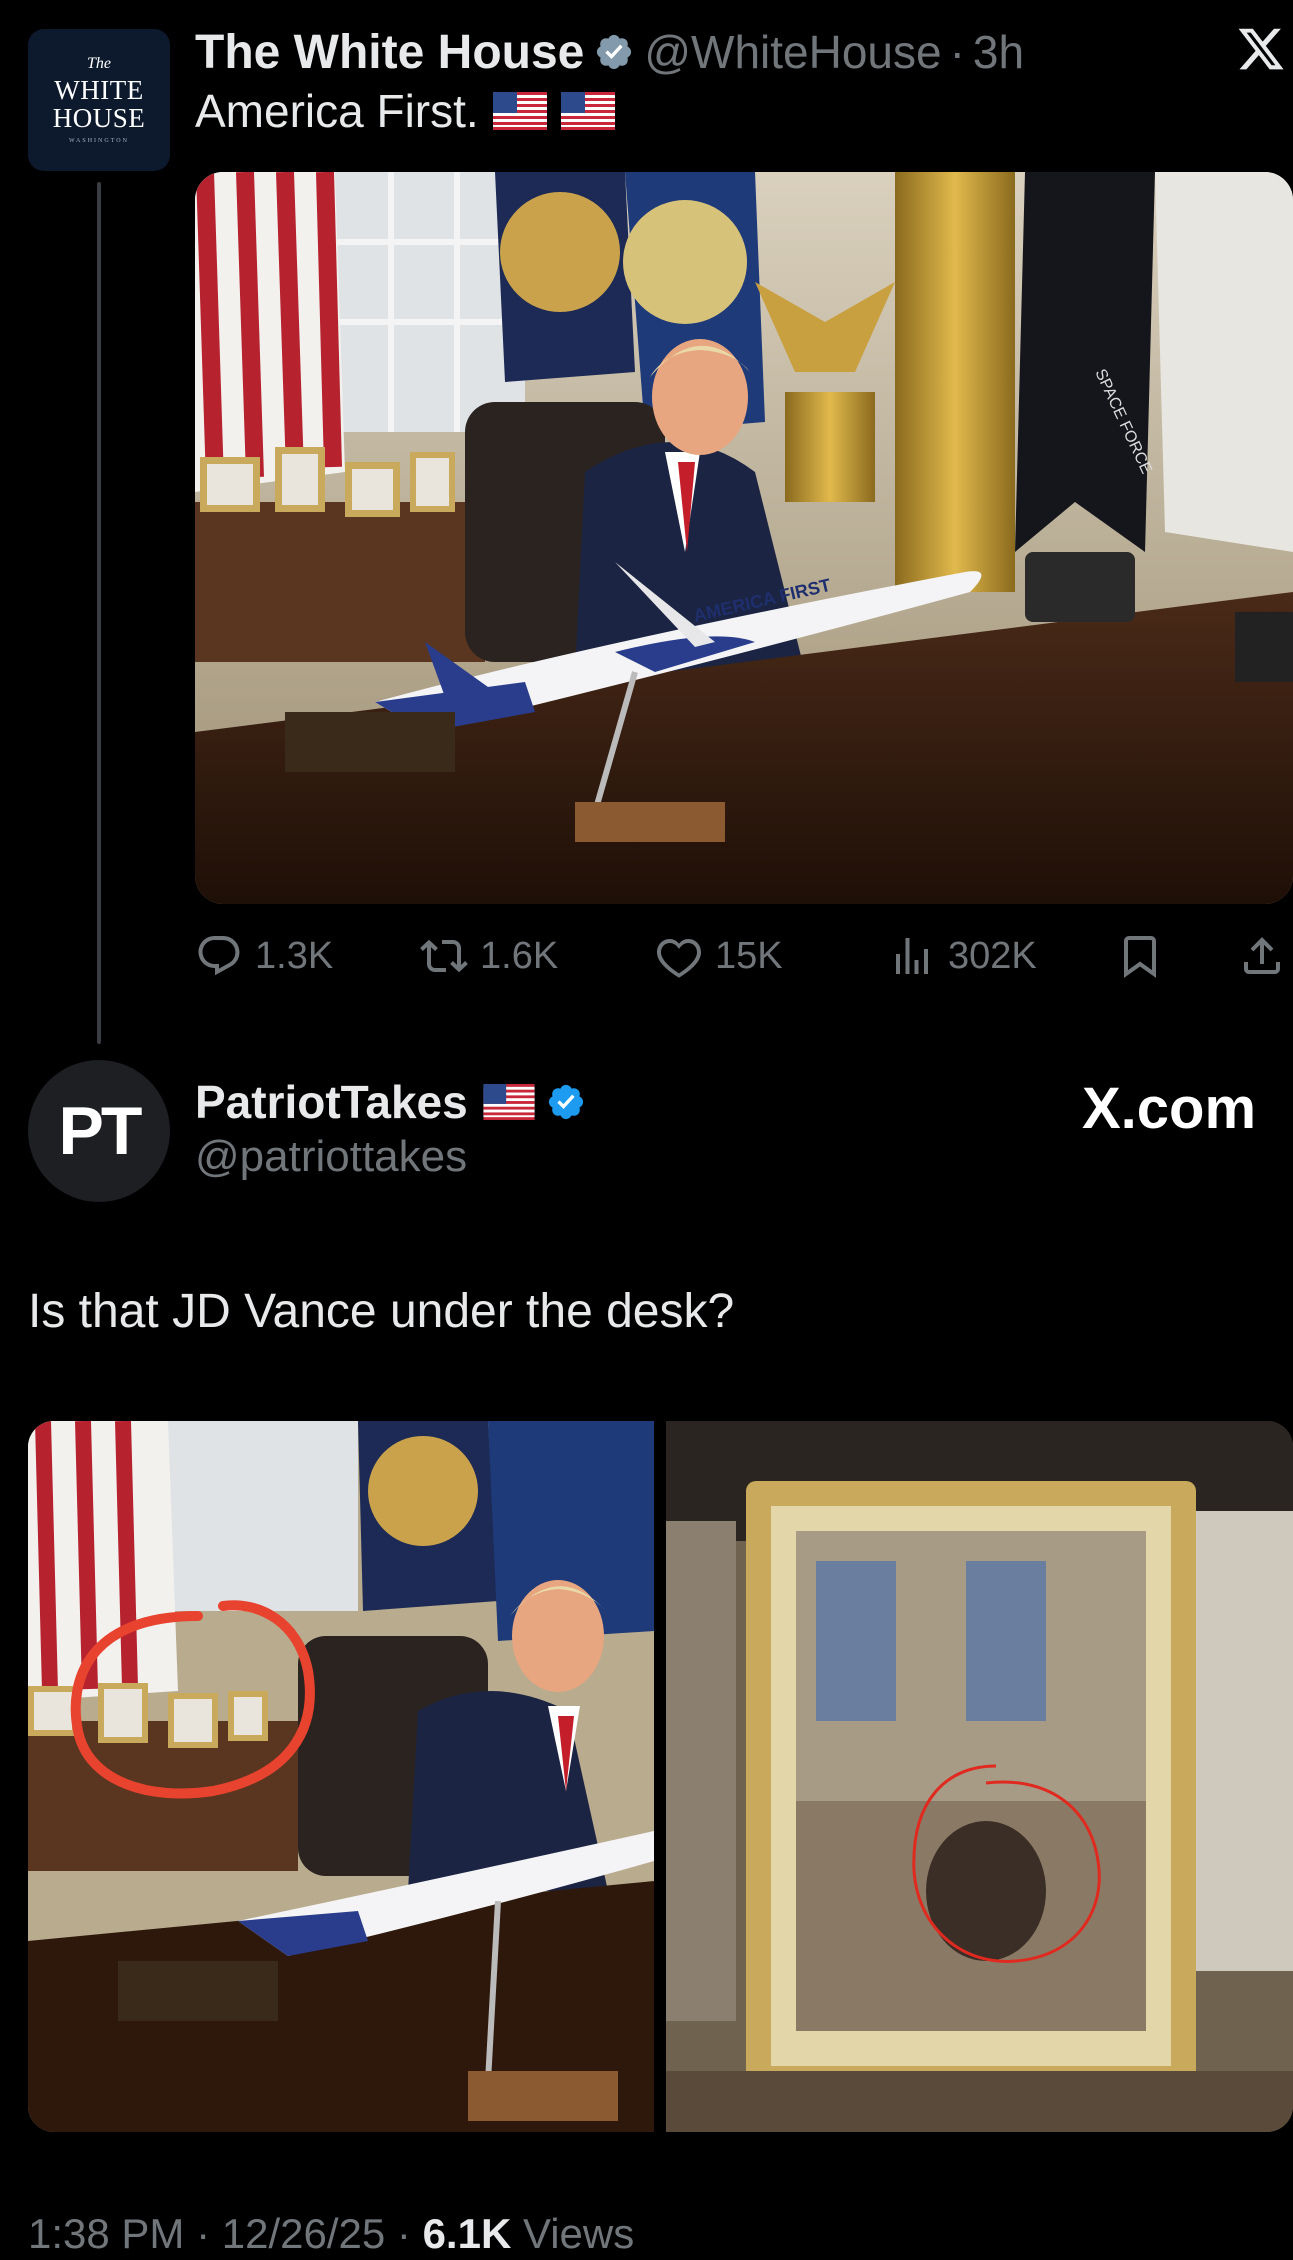 The image size is (1293, 2260). Describe the element at coordinates (99, 118) in the screenshot. I see `avatar-logo-text: HOUSE` at that location.